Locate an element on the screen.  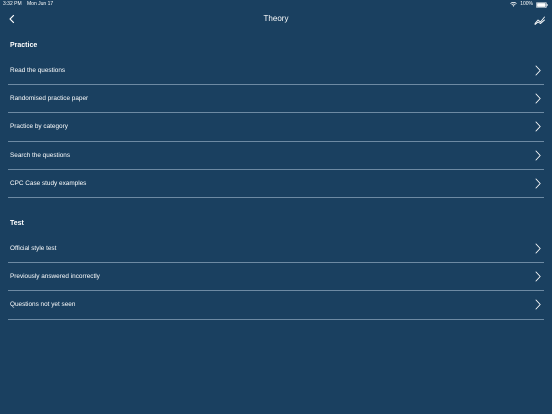
list-item-label: Practice by category is located at coordinates (39, 127).